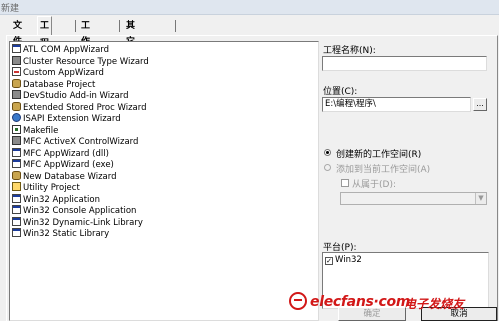 The height and width of the screenshot is (321, 499). What do you see at coordinates (16, 232) in the screenshot?
I see `win32-lib-icon` at bounding box center [16, 232].